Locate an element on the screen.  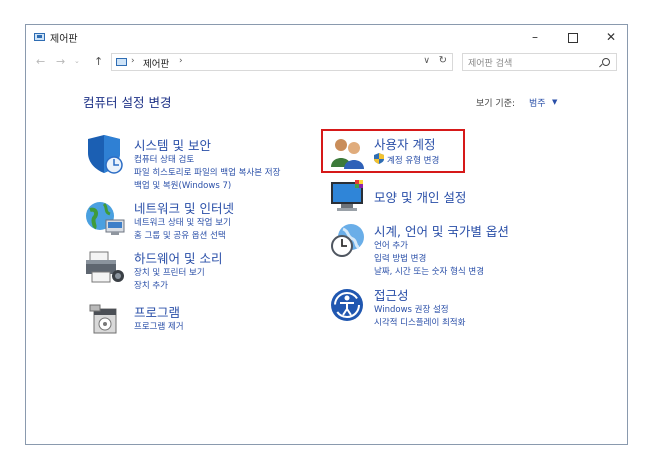
link-review-computer-status: 컴퓨터 상태 검토 is located at coordinates (164, 159).